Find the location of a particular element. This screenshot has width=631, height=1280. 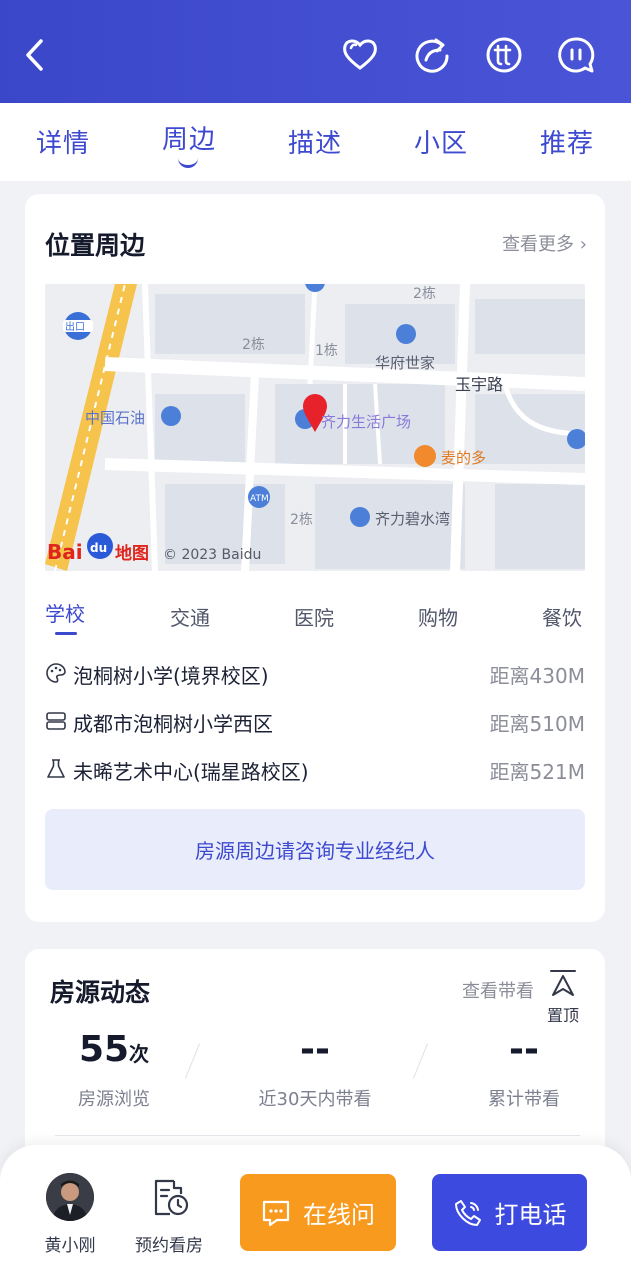

bottom-action-bar: 黄小刚 预约看房 在线问 打电话 is located at coordinates (315, 1212).